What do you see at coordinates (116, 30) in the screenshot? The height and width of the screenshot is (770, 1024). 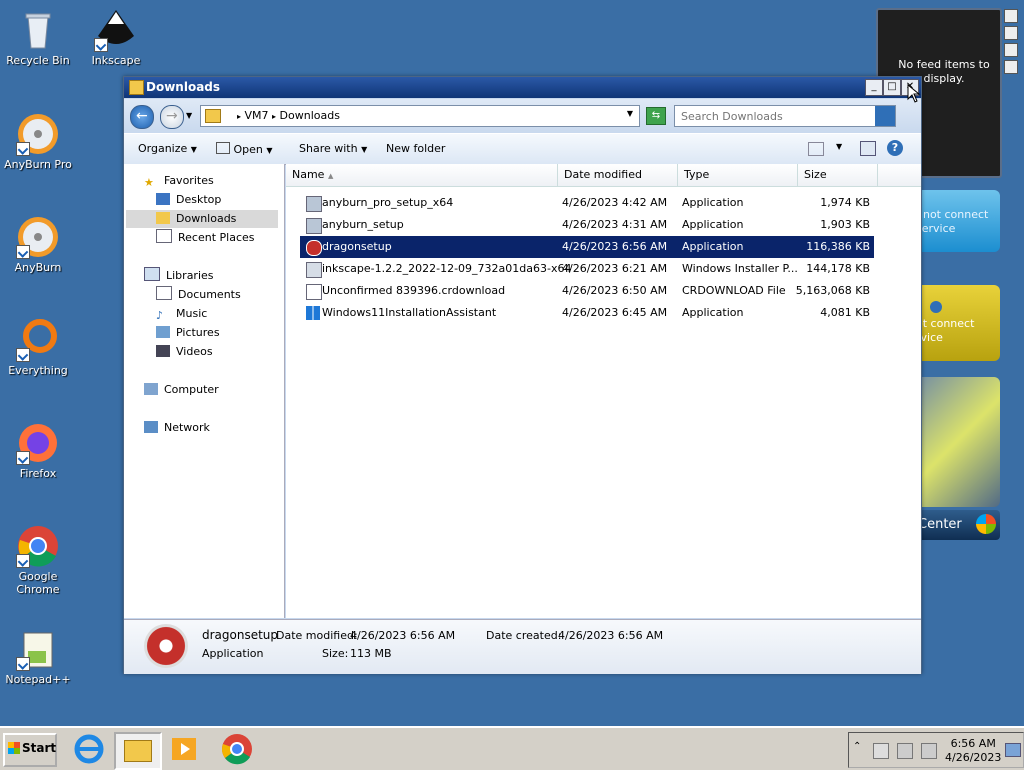 I see `inkscape-icon` at bounding box center [116, 30].